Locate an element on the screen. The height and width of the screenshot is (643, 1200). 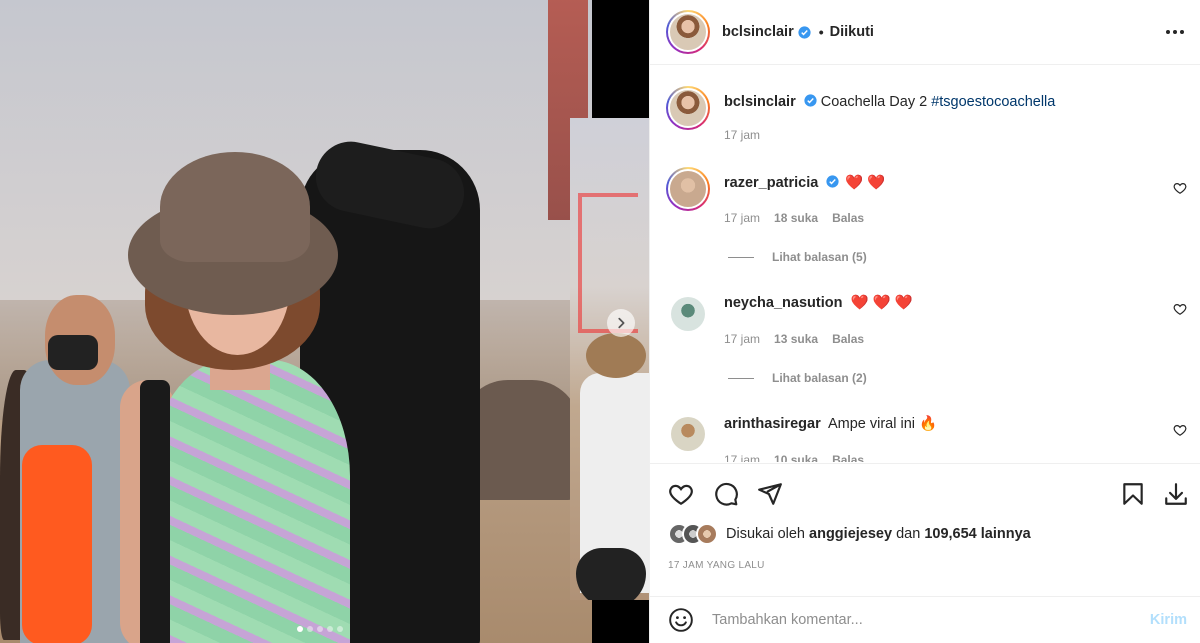
comment-username: neycha_nasution is located at coordinates (783, 303).